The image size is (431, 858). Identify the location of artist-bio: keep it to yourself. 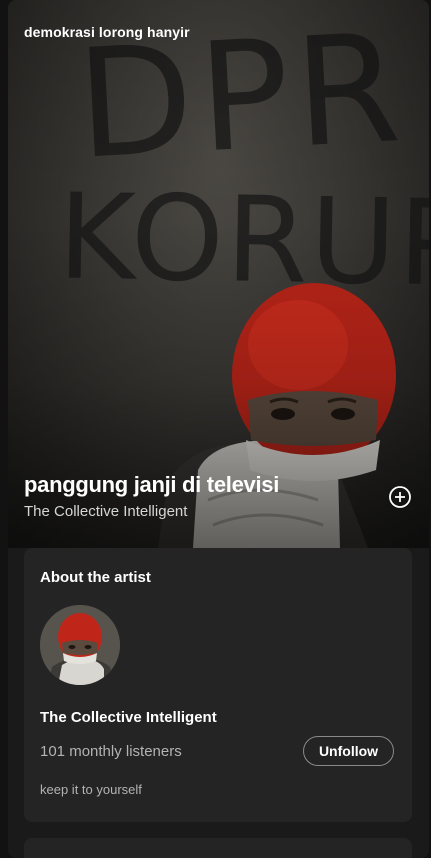
(91, 789).